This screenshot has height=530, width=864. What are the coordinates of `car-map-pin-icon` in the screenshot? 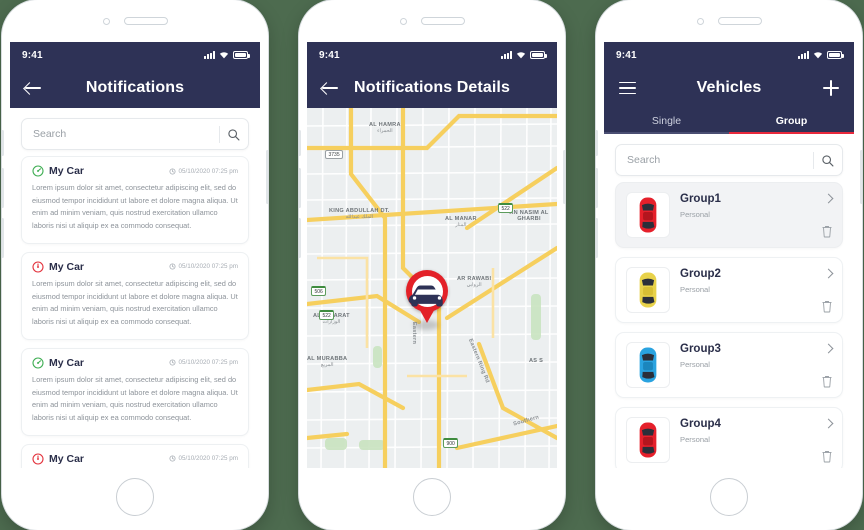 It's located at (427, 296).